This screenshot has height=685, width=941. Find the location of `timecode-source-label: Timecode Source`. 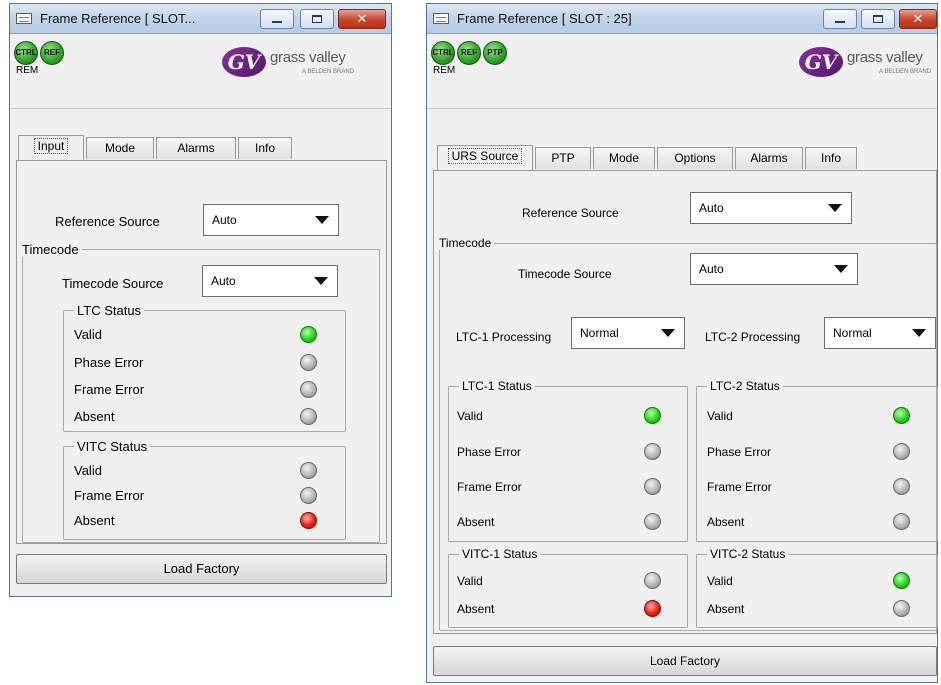

timecode-source-label: Timecode Source is located at coordinates (565, 274).